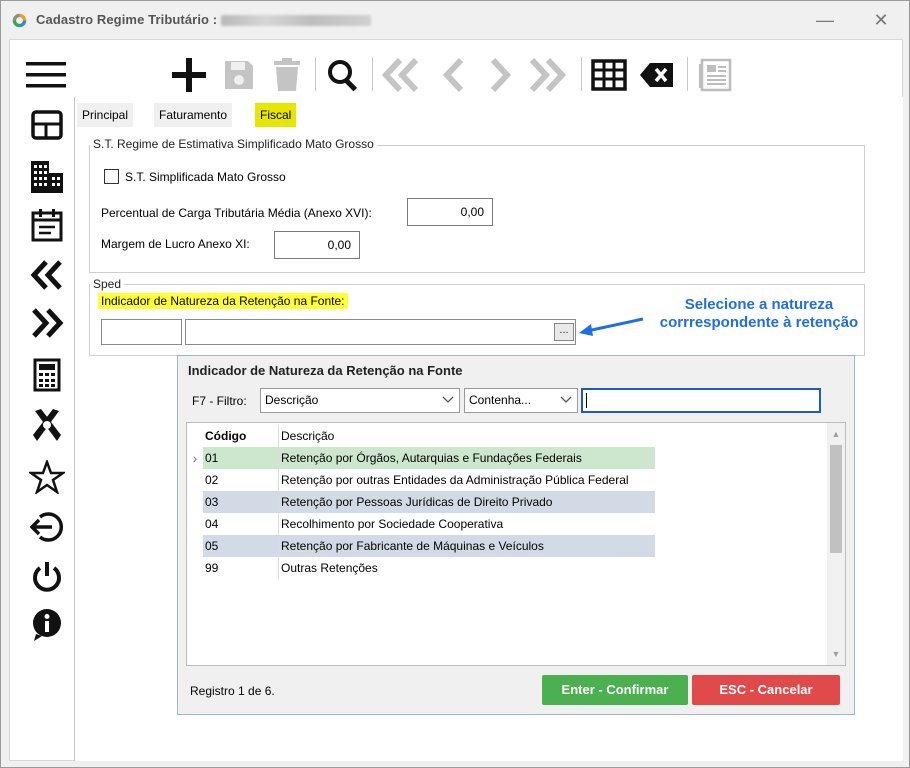  What do you see at coordinates (241, 568) in the screenshot?
I see `row-codigo: 99` at bounding box center [241, 568].